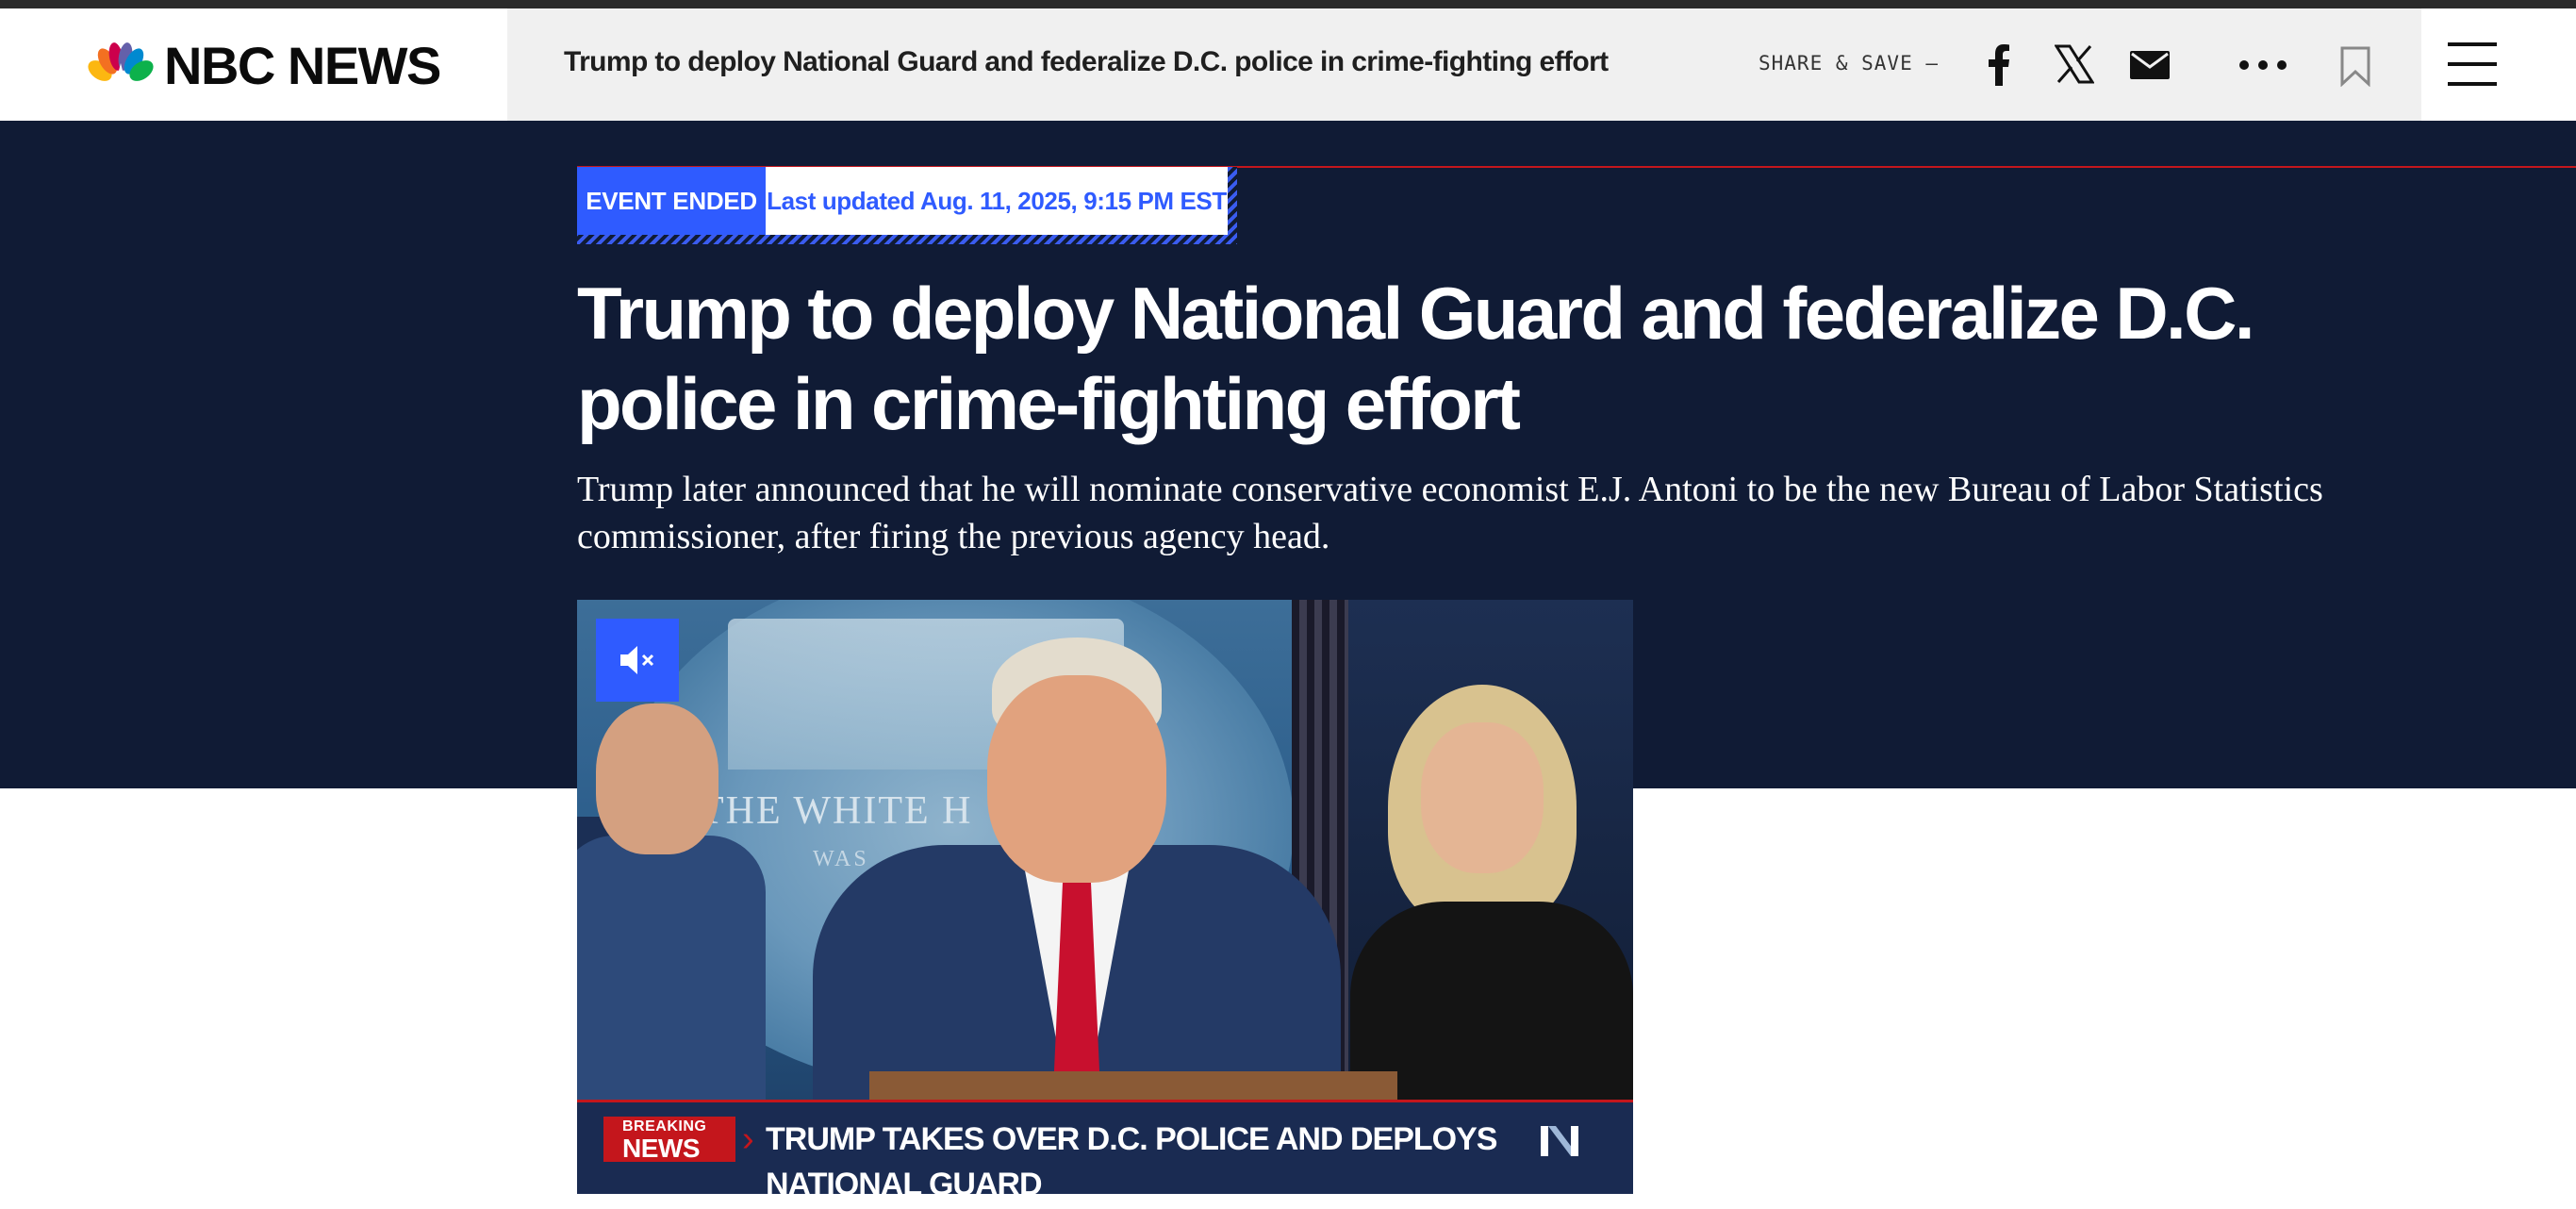 Image resolution: width=2576 pixels, height=1209 pixels. What do you see at coordinates (2472, 44) in the screenshot?
I see `menu-icon` at bounding box center [2472, 44].